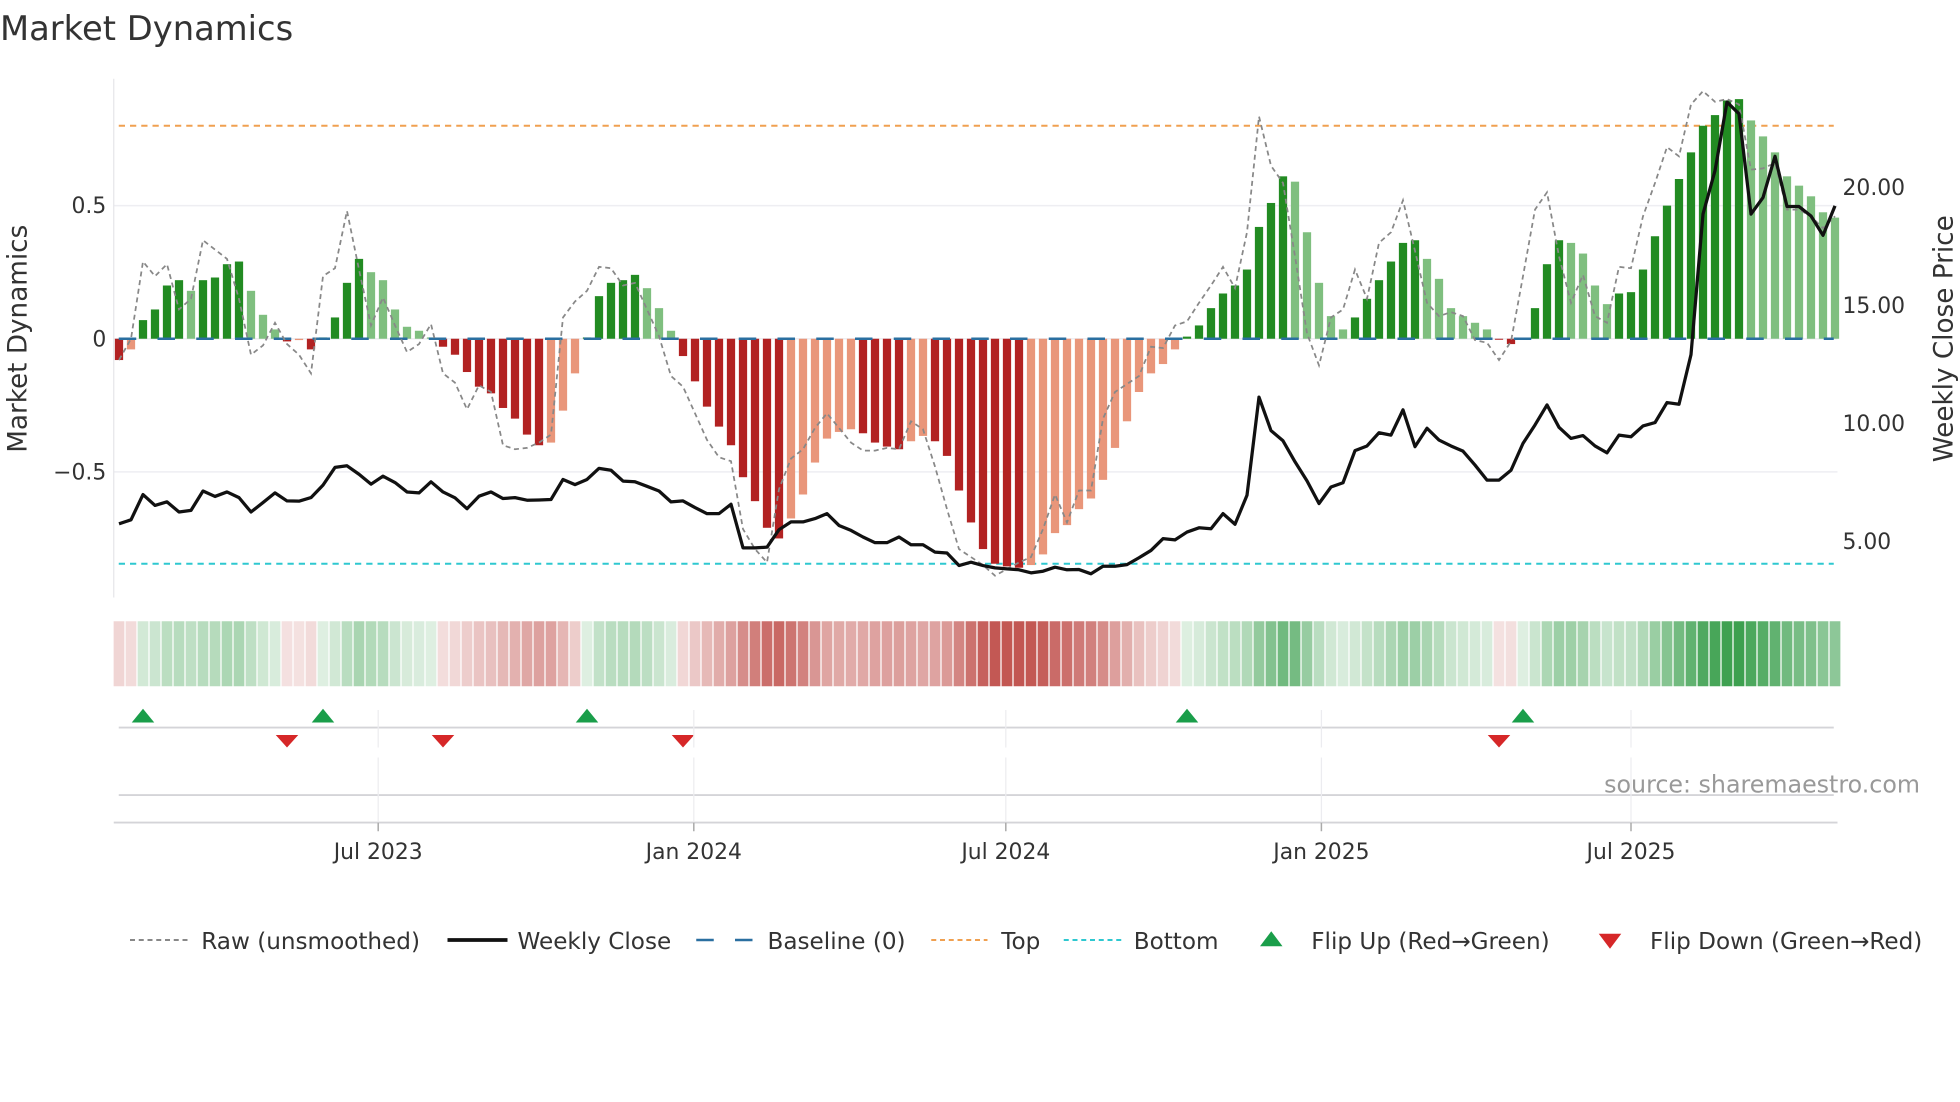 The height and width of the screenshot is (1102, 1960). I want to click on legend-label: Top, so click(1020, 942).